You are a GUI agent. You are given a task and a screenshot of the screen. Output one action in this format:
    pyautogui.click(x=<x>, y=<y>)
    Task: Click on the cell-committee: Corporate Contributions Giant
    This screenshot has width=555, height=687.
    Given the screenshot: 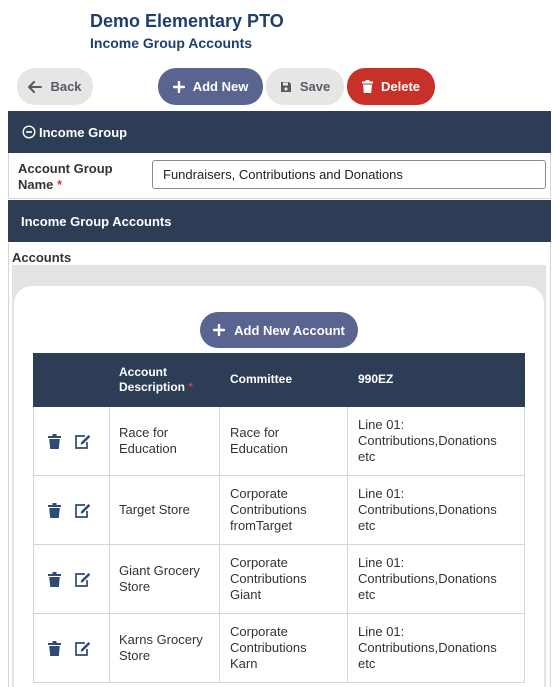 What is the action you would take?
    pyautogui.click(x=284, y=579)
    